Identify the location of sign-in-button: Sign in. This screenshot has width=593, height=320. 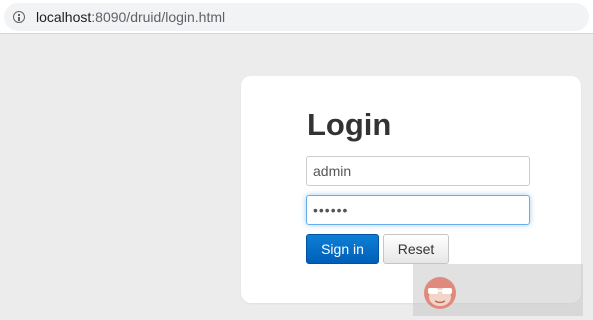
(342, 249).